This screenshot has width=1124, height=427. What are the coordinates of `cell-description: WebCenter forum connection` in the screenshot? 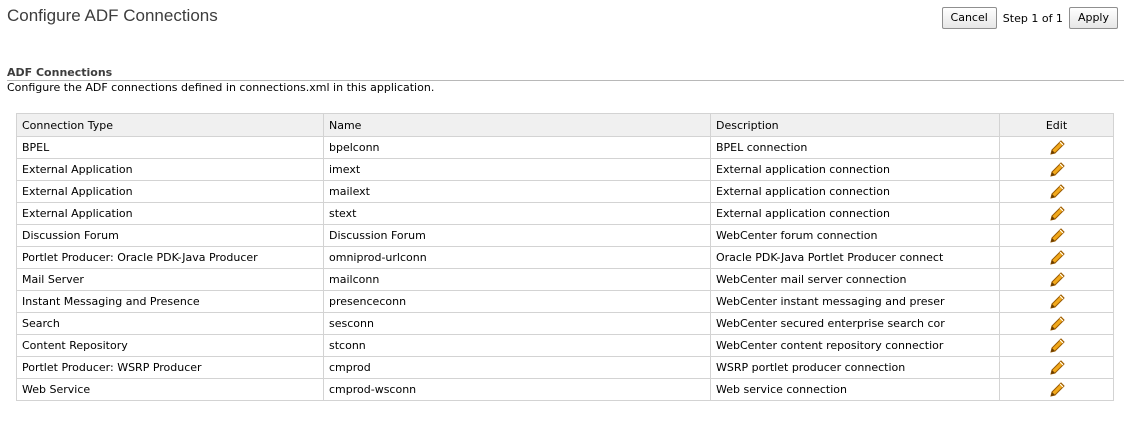 It's located at (855, 235).